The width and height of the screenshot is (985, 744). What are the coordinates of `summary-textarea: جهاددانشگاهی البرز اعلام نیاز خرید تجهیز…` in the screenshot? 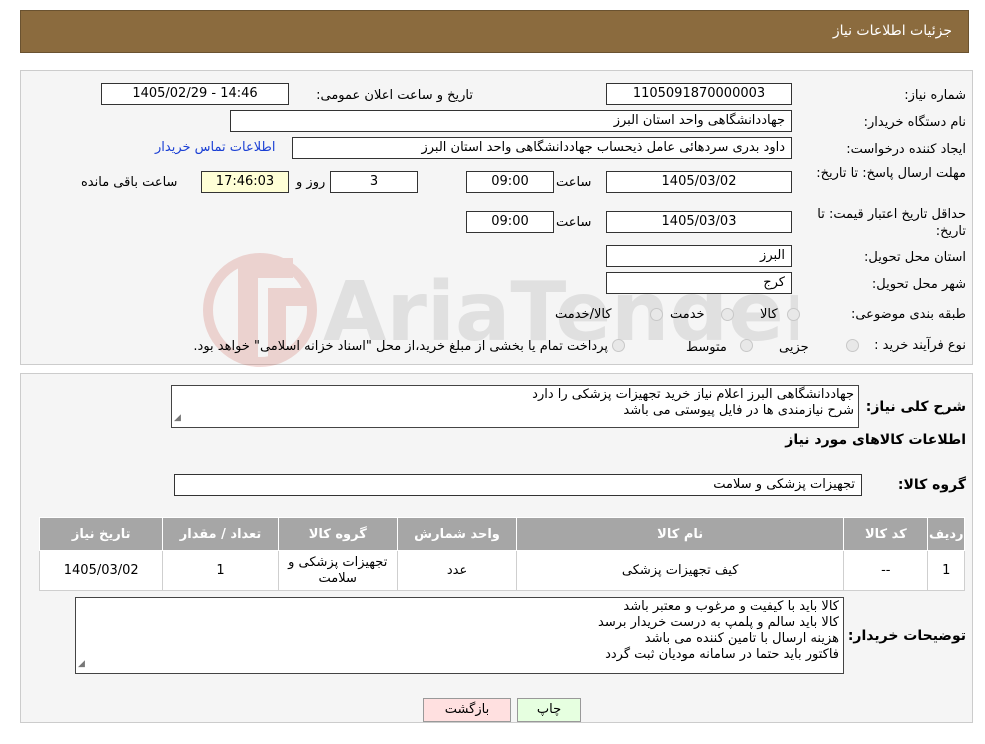 It's located at (515, 406).